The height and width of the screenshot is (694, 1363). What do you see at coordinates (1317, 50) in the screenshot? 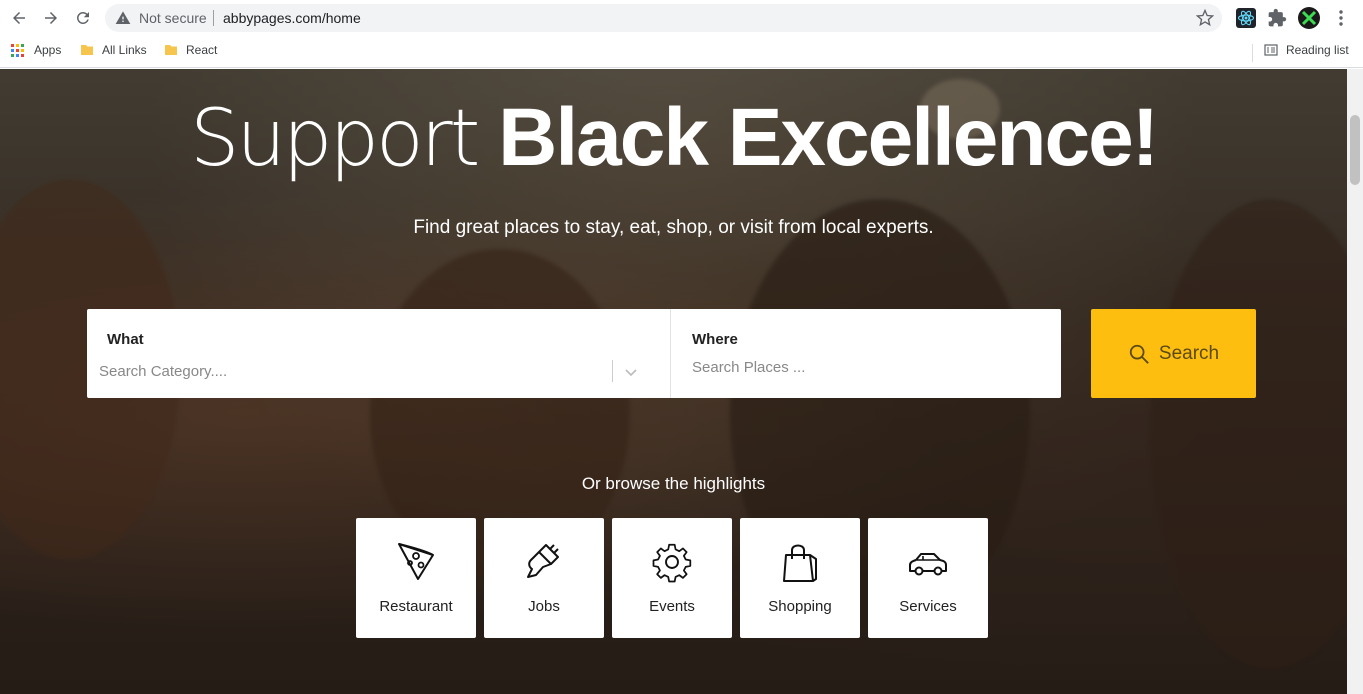
I see `reading-list-label: Reading list` at bounding box center [1317, 50].